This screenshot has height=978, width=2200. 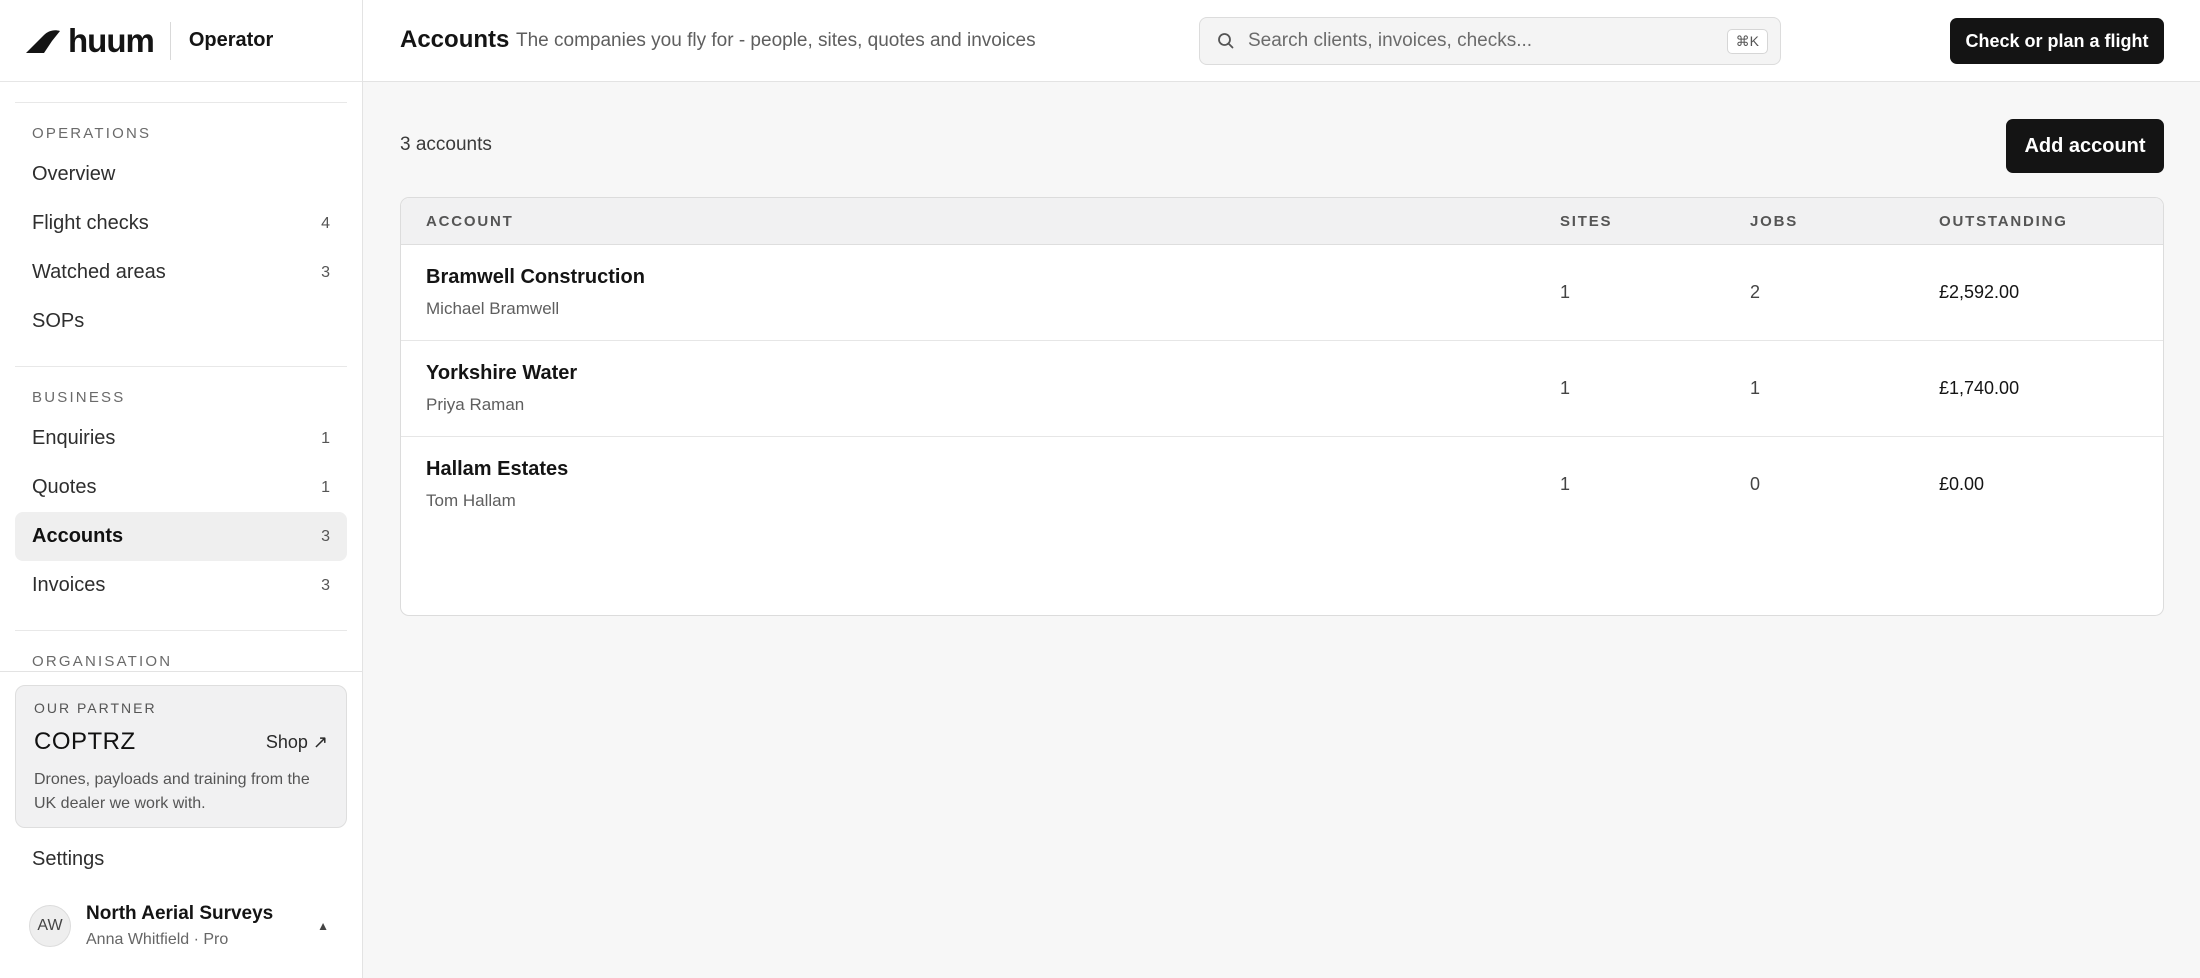 I want to click on partner-kicker: OUR PARTNER, so click(x=95, y=708).